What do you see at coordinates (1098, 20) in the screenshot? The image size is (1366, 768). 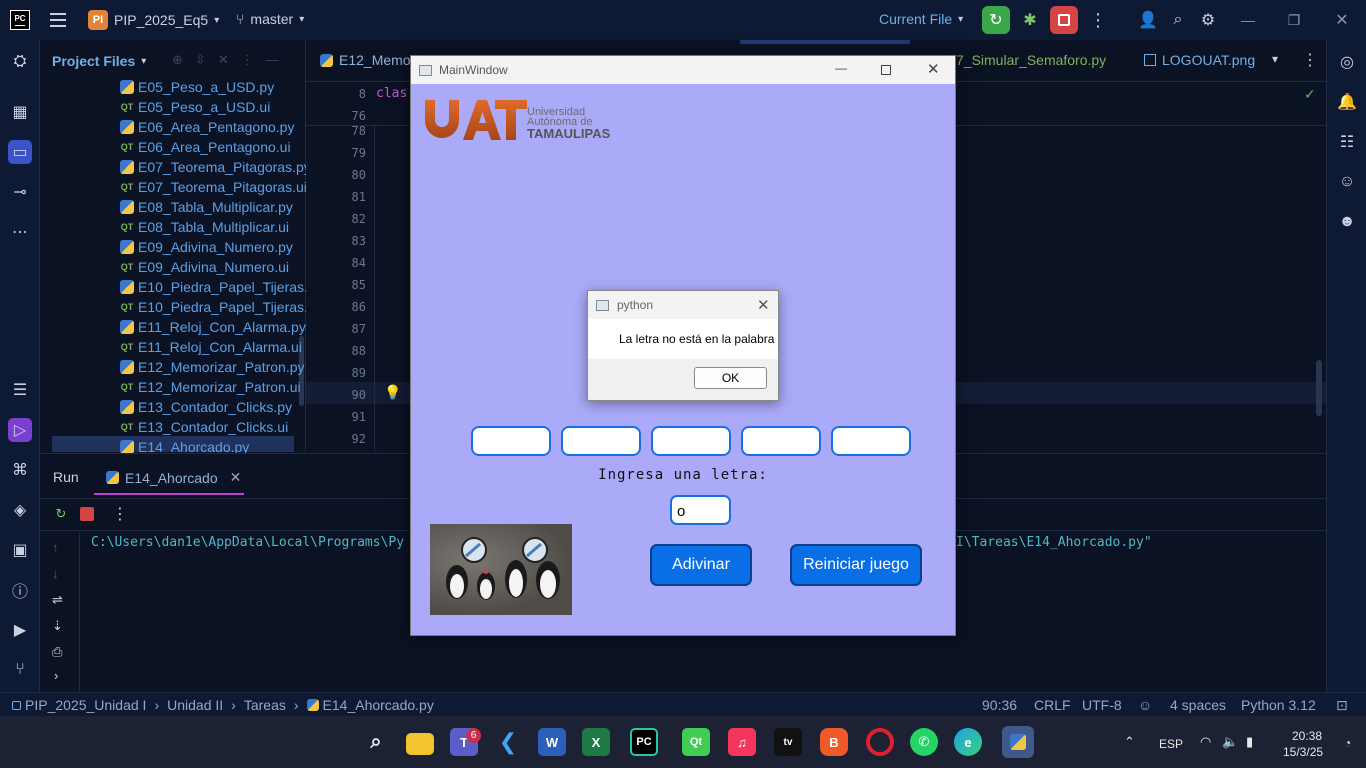 I see `more-actions-icon: ⋮` at bounding box center [1098, 20].